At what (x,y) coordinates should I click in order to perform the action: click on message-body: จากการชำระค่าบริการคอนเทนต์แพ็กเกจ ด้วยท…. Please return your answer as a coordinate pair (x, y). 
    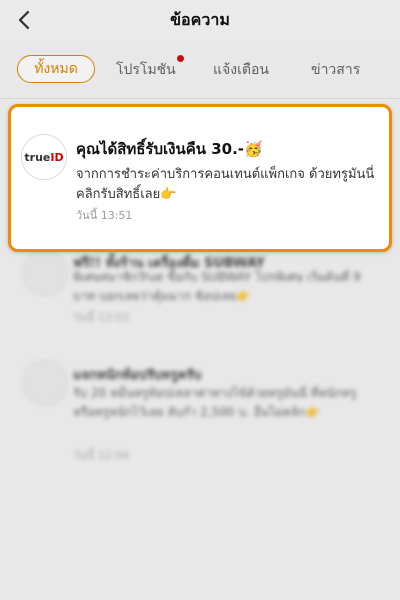
    Looking at the image, I should click on (225, 184).